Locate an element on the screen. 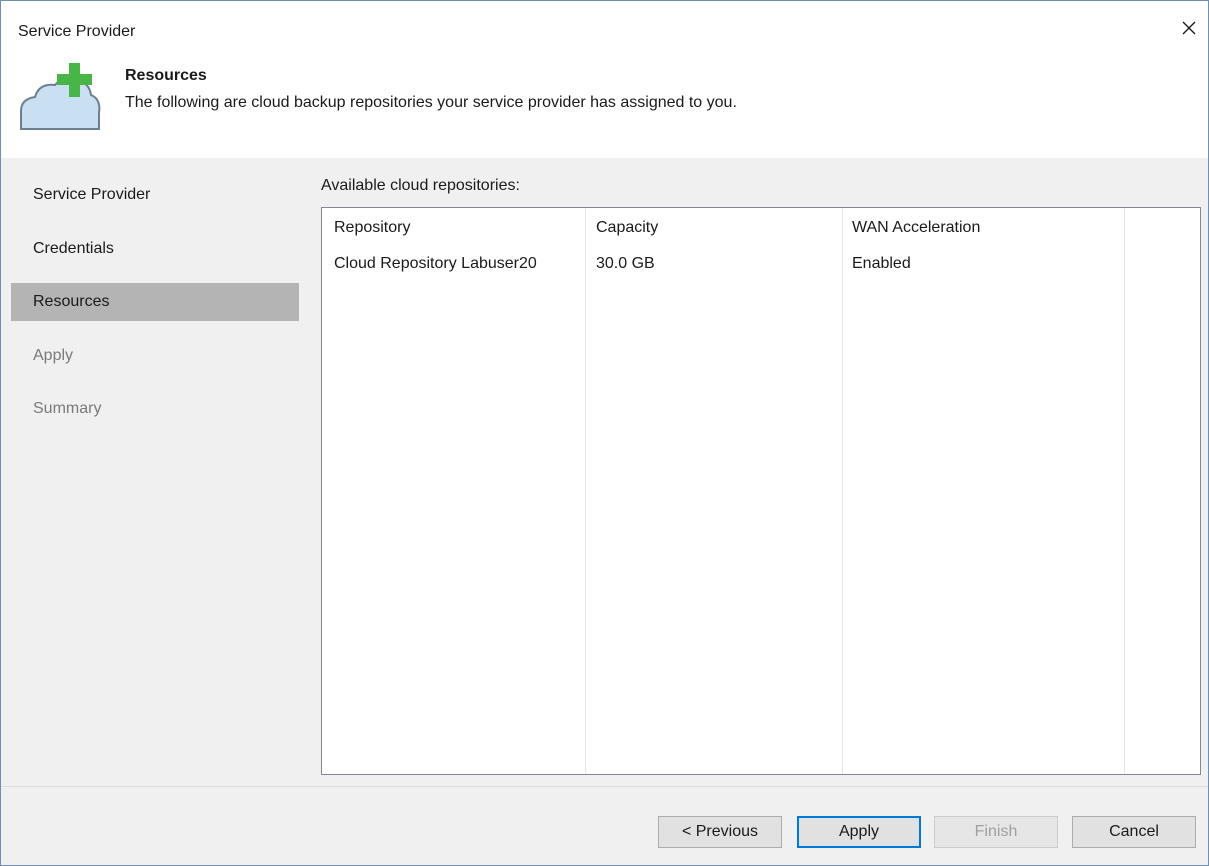 Image resolution: width=1209 pixels, height=866 pixels. finish-button: Finish is located at coordinates (996, 832).